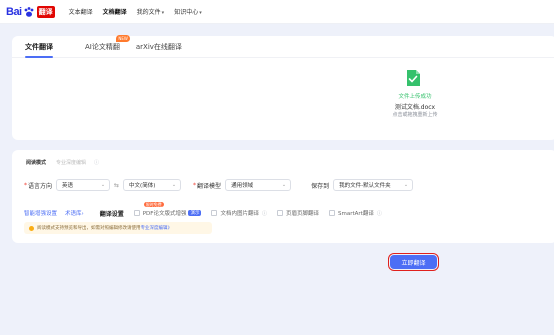 The height and width of the screenshot is (335, 554). I want to click on file-check-icon, so click(413, 78).